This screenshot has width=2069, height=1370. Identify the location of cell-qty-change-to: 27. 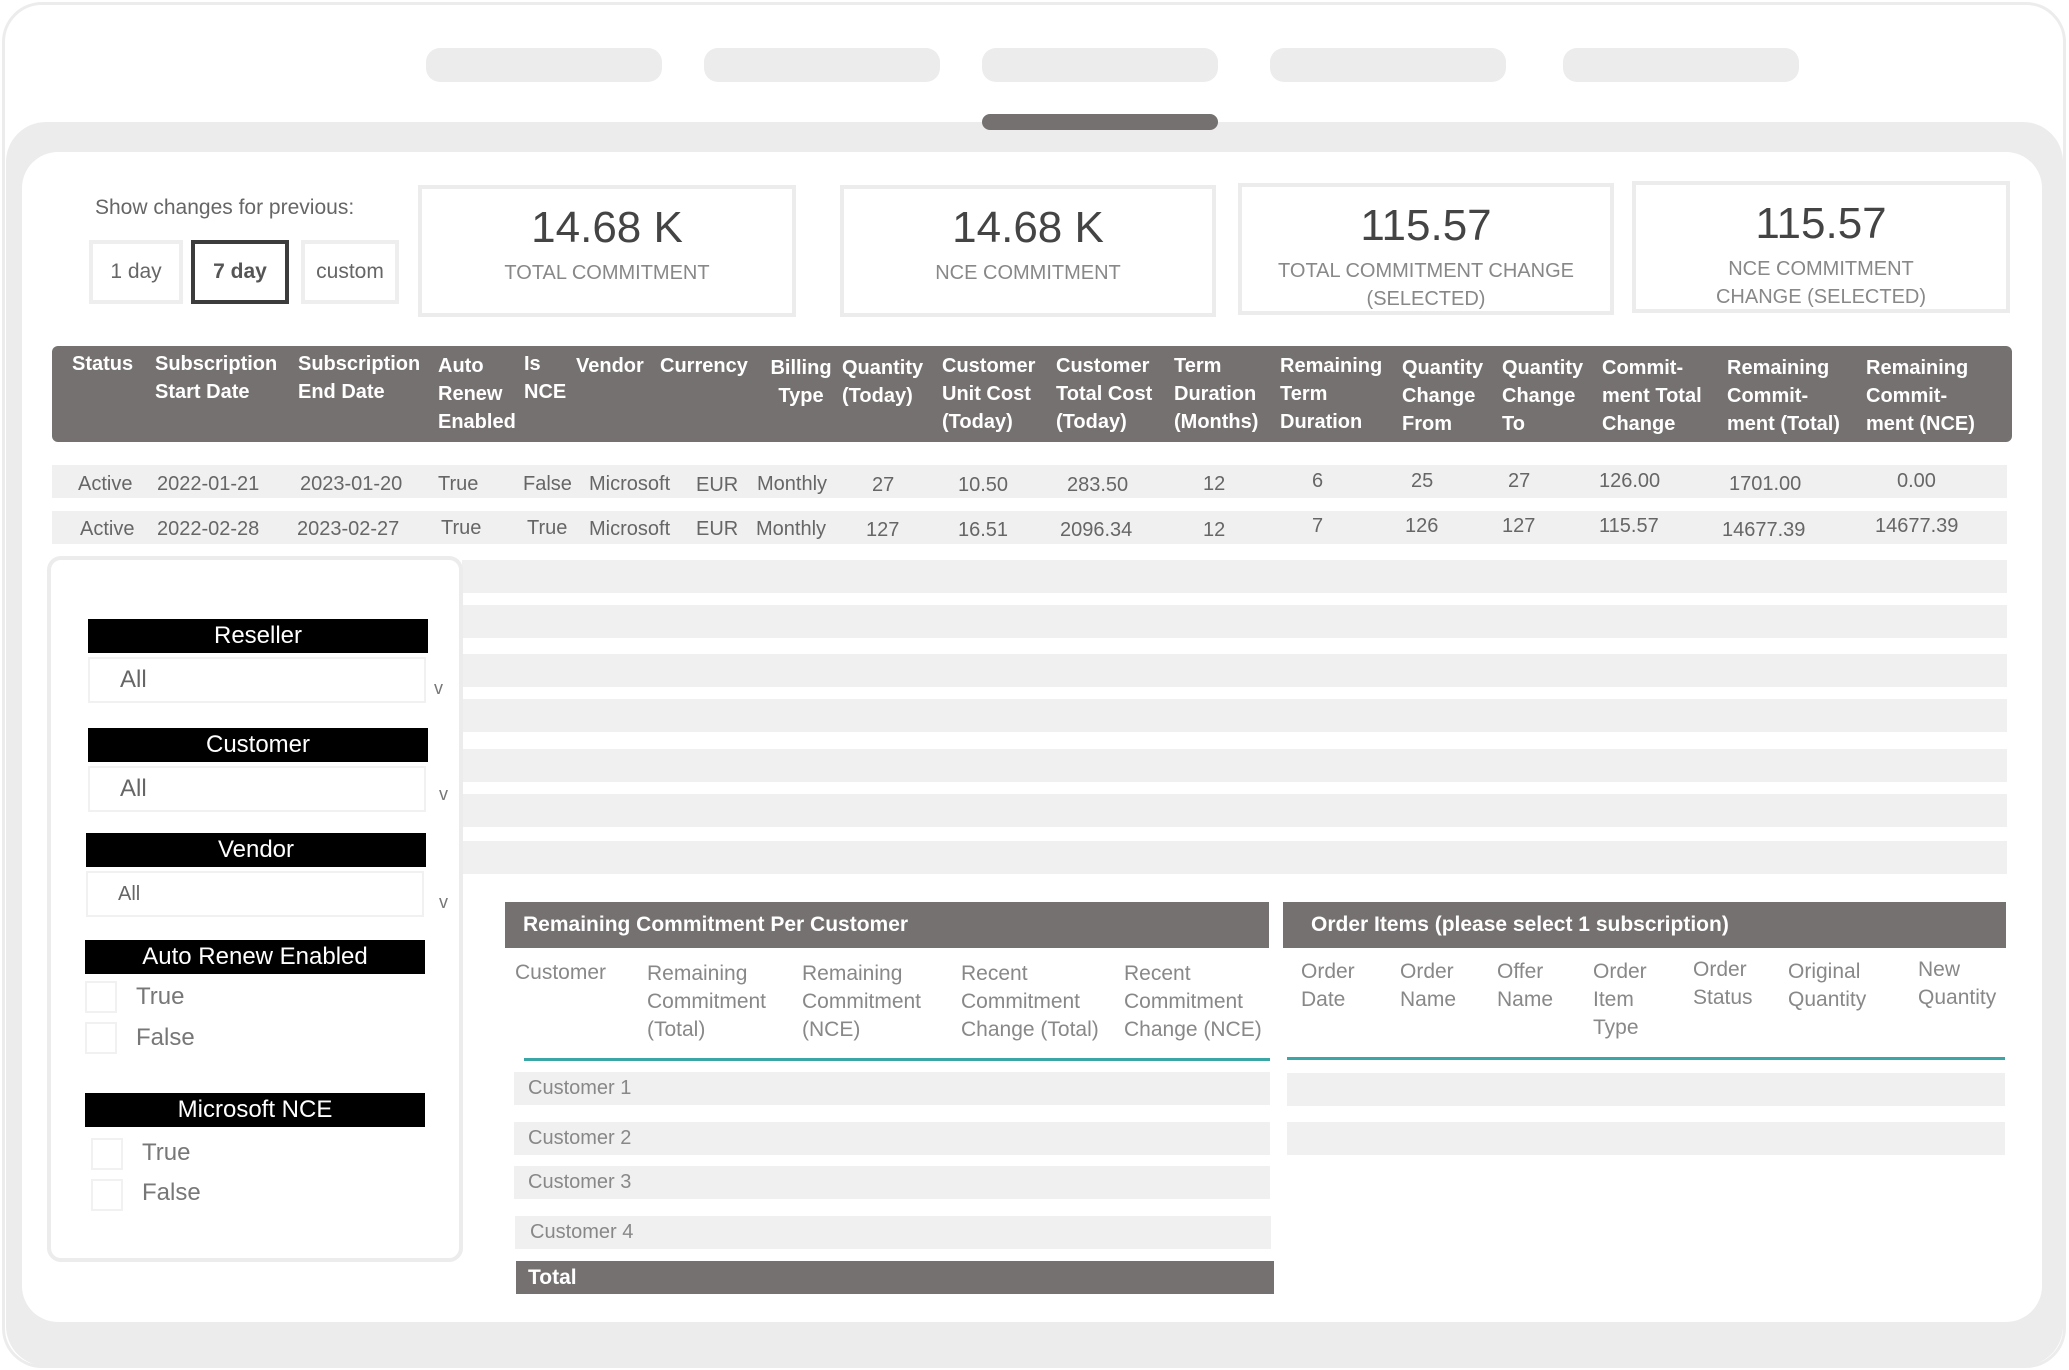
(1519, 481).